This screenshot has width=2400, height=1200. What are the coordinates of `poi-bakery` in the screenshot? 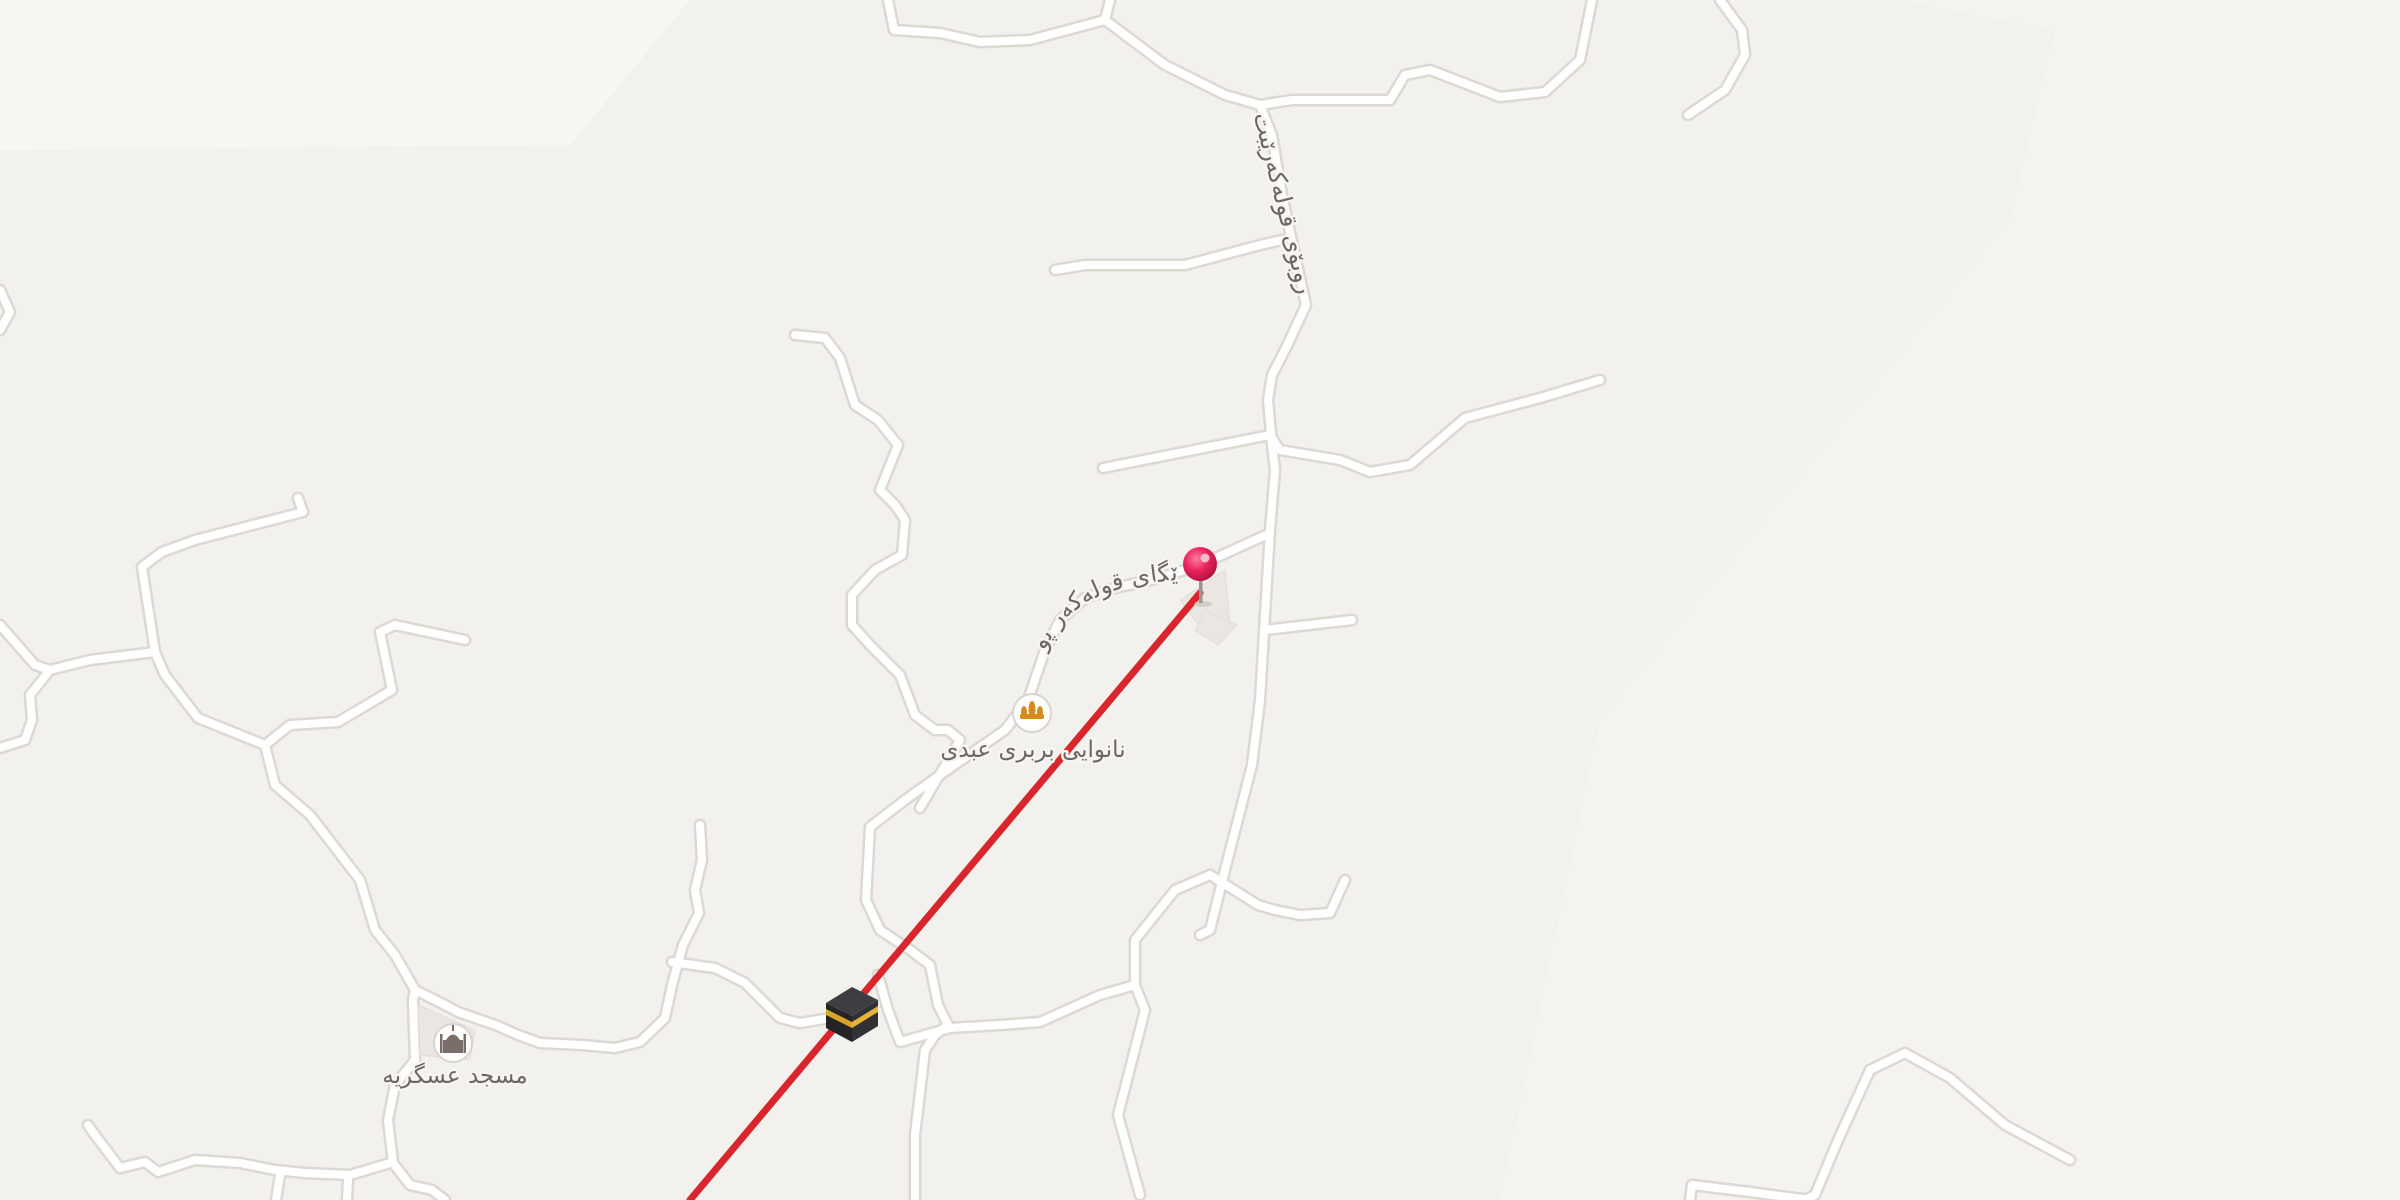 It's located at (1032, 713).